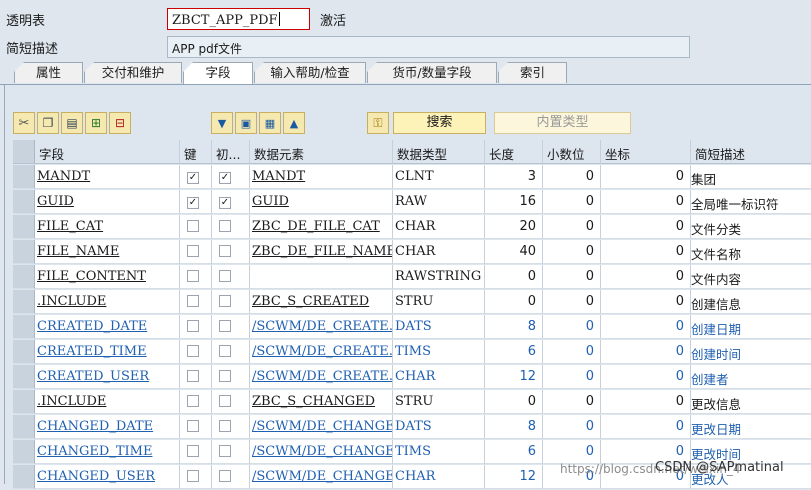 The height and width of the screenshot is (490, 811). What do you see at coordinates (196, 152) in the screenshot?
I see `col-header-key: 键` at bounding box center [196, 152].